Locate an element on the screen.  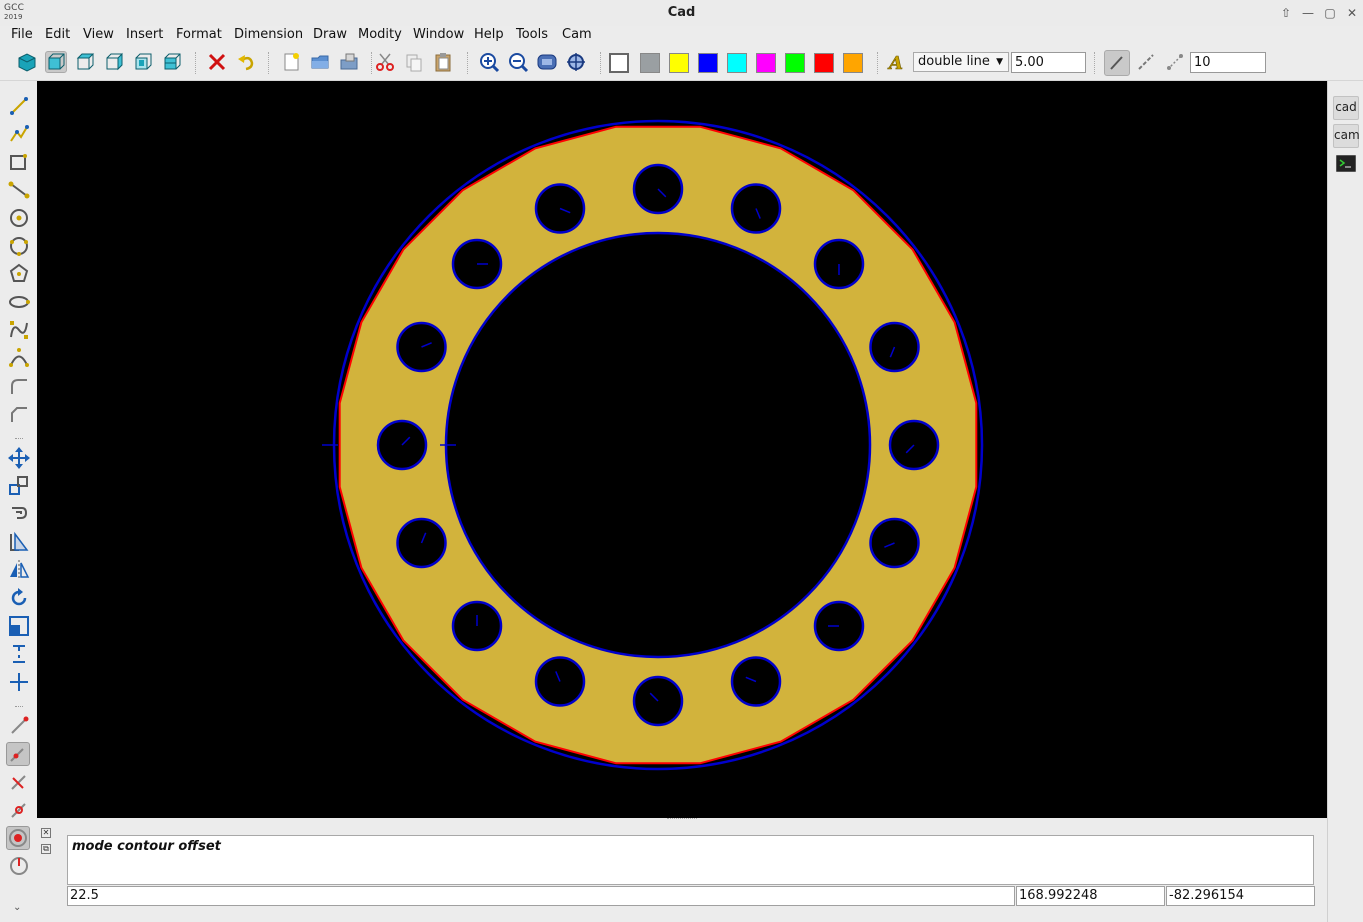
tool-separator is located at coordinates (19, 438).